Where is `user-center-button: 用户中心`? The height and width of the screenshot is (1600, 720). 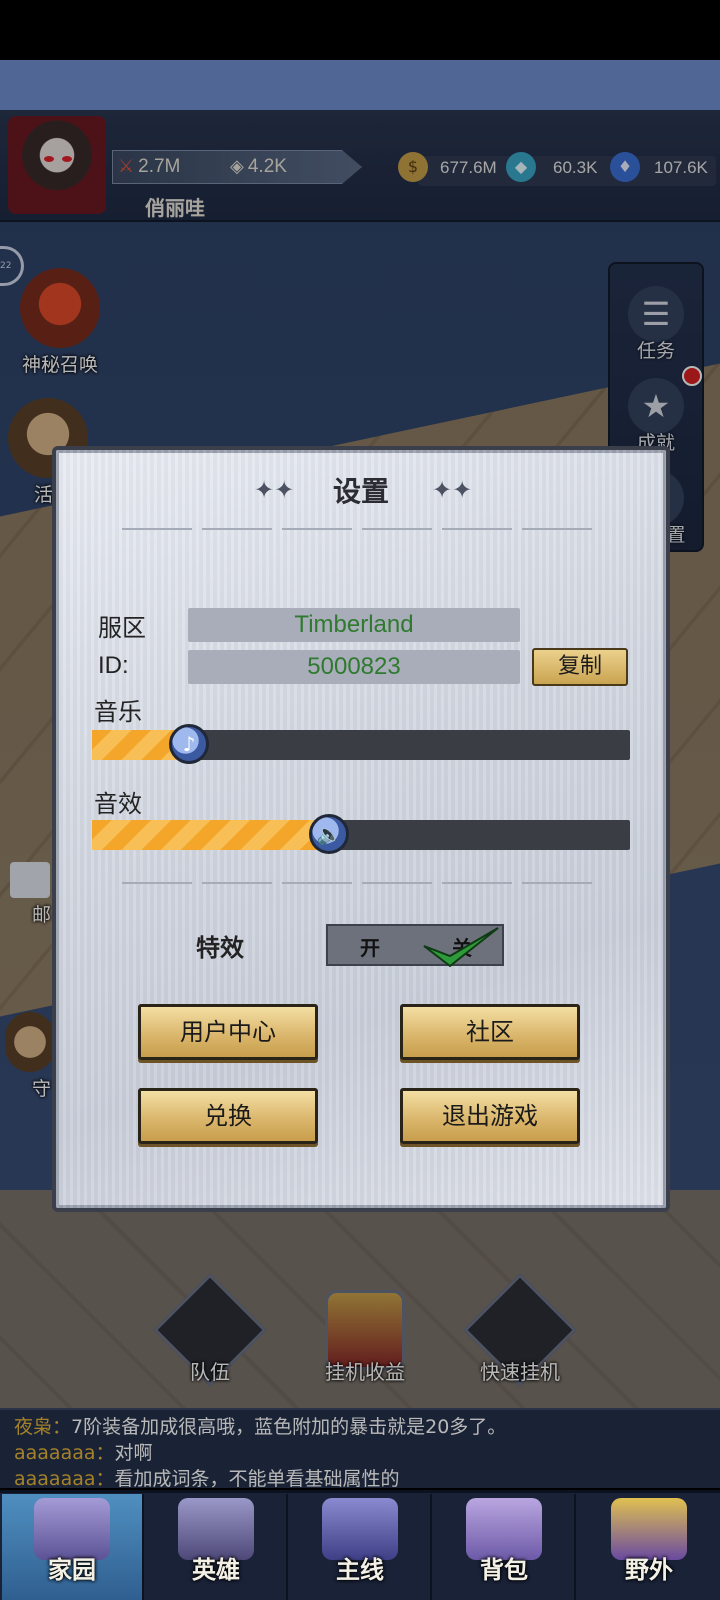 user-center-button: 用户中心 is located at coordinates (228, 1032).